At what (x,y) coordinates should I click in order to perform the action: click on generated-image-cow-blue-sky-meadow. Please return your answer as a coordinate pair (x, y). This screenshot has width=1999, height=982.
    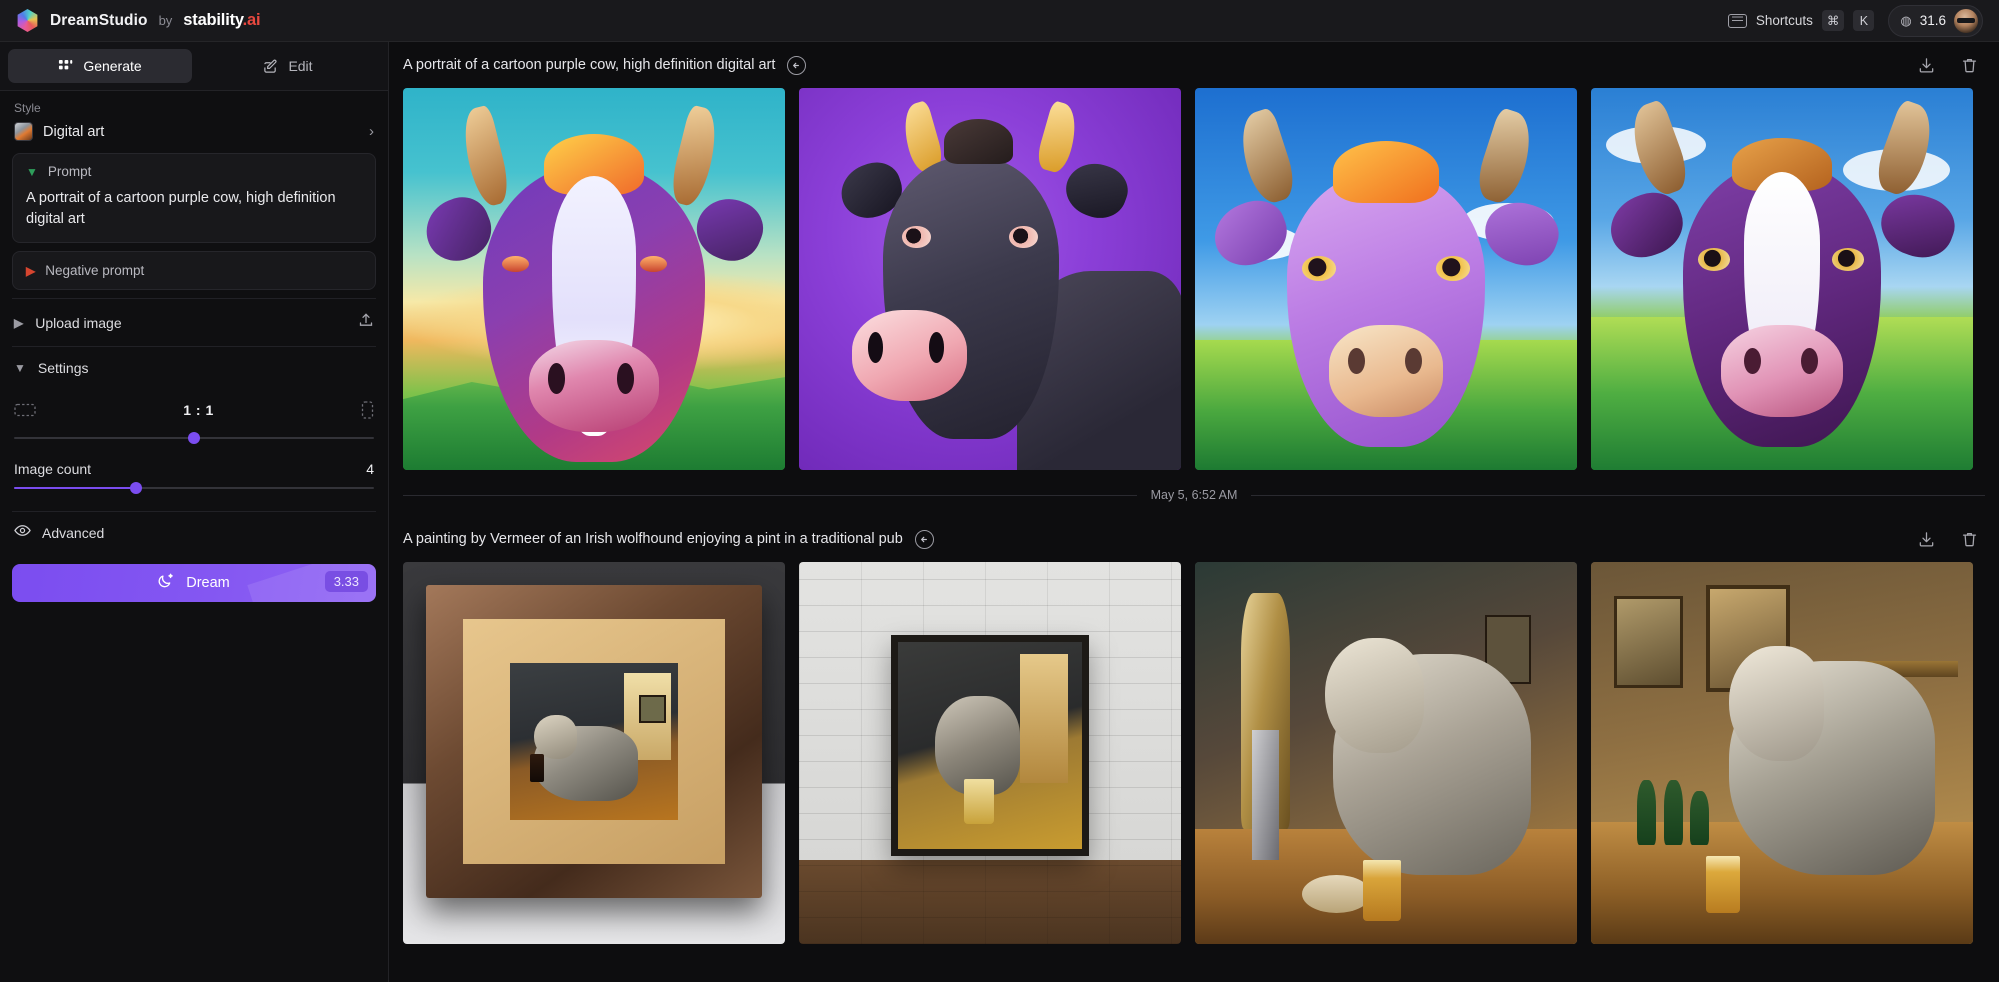
    Looking at the image, I should click on (1386, 279).